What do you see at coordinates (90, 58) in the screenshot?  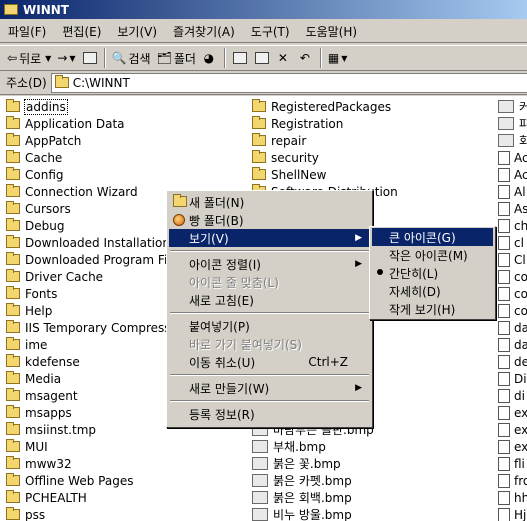 I see `up-folder-button` at bounding box center [90, 58].